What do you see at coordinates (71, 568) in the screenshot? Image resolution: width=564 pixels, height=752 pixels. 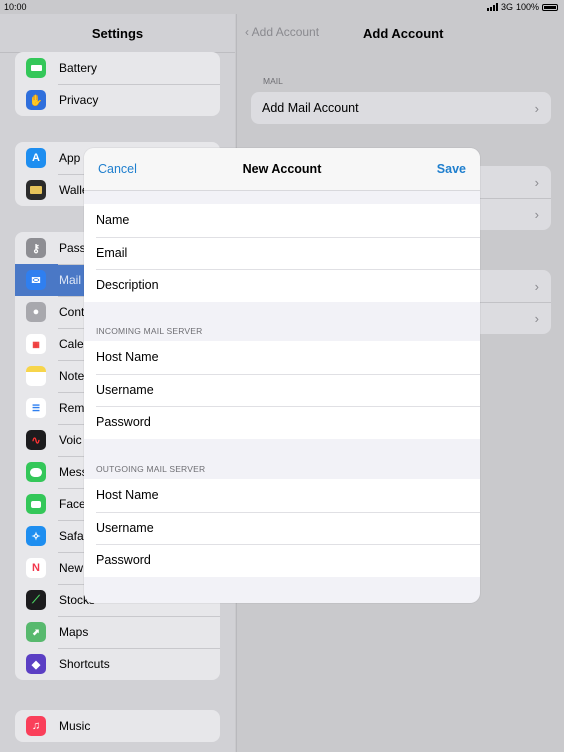 I see `sidebar-item-label: New` at bounding box center [71, 568].